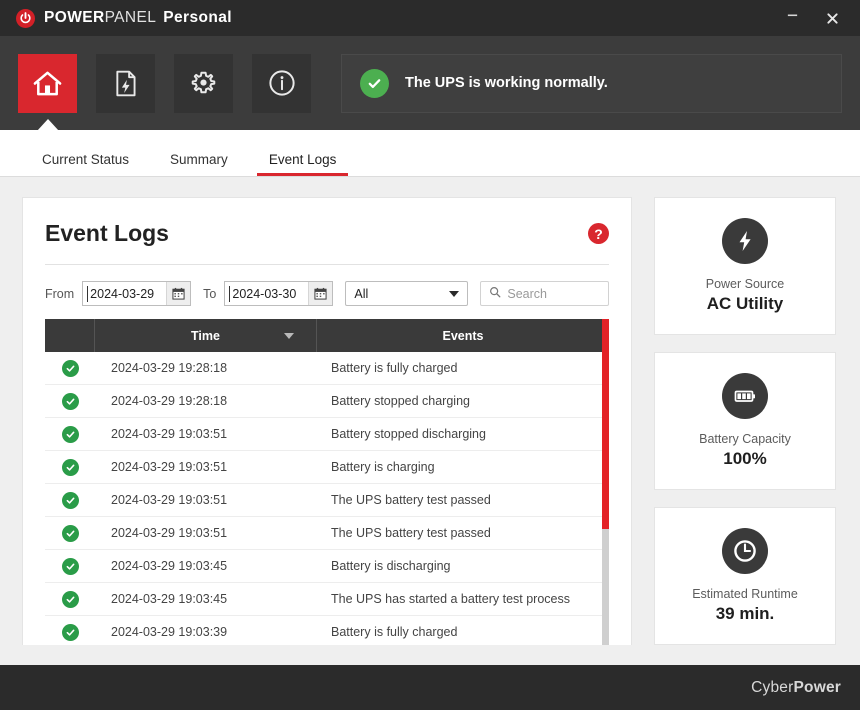 The height and width of the screenshot is (710, 860). I want to click on close-button, so click(832, 18).